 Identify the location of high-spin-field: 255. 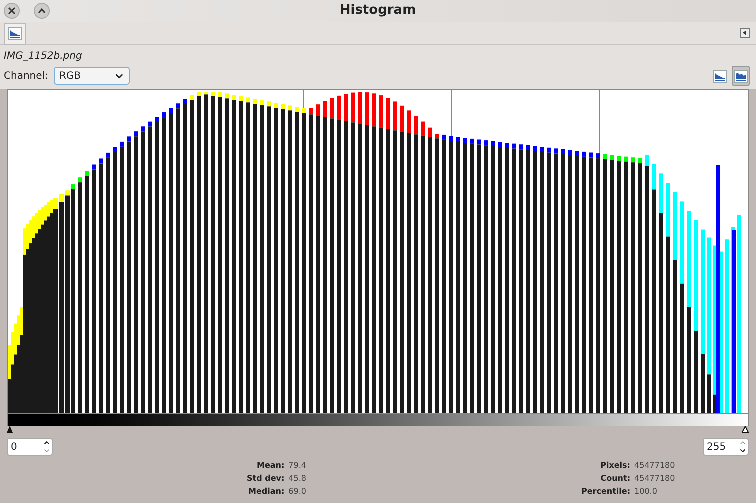
(726, 447).